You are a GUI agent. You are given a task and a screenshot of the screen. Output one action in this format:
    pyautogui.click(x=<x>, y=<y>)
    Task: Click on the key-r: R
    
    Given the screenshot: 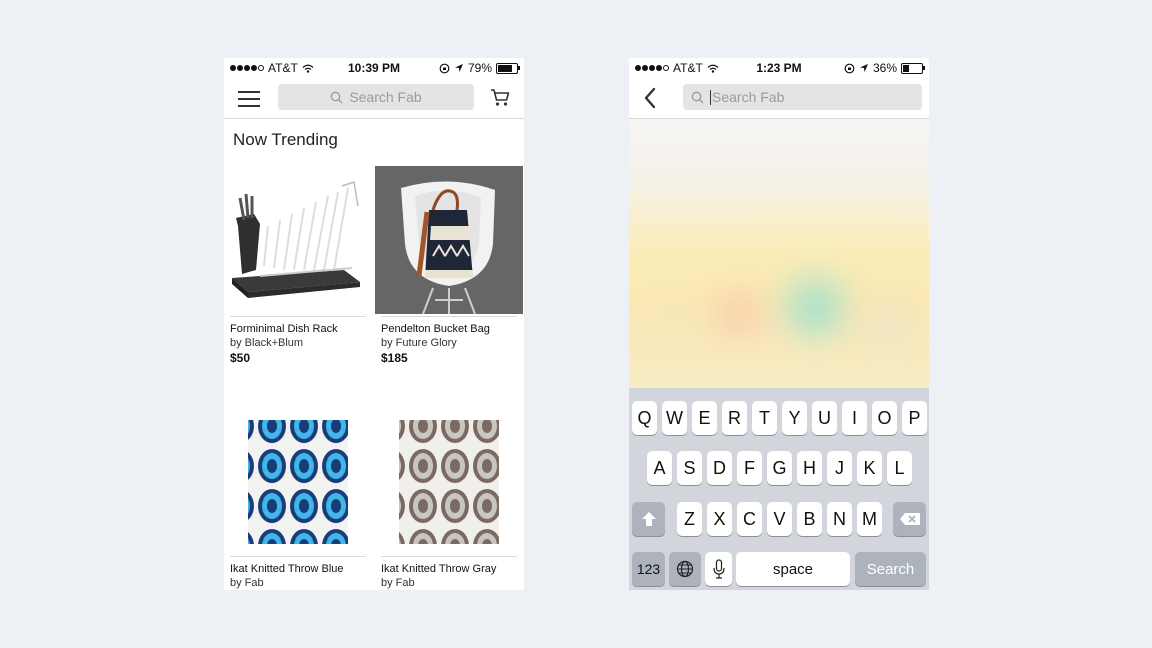 What is the action you would take?
    pyautogui.click(x=734, y=418)
    